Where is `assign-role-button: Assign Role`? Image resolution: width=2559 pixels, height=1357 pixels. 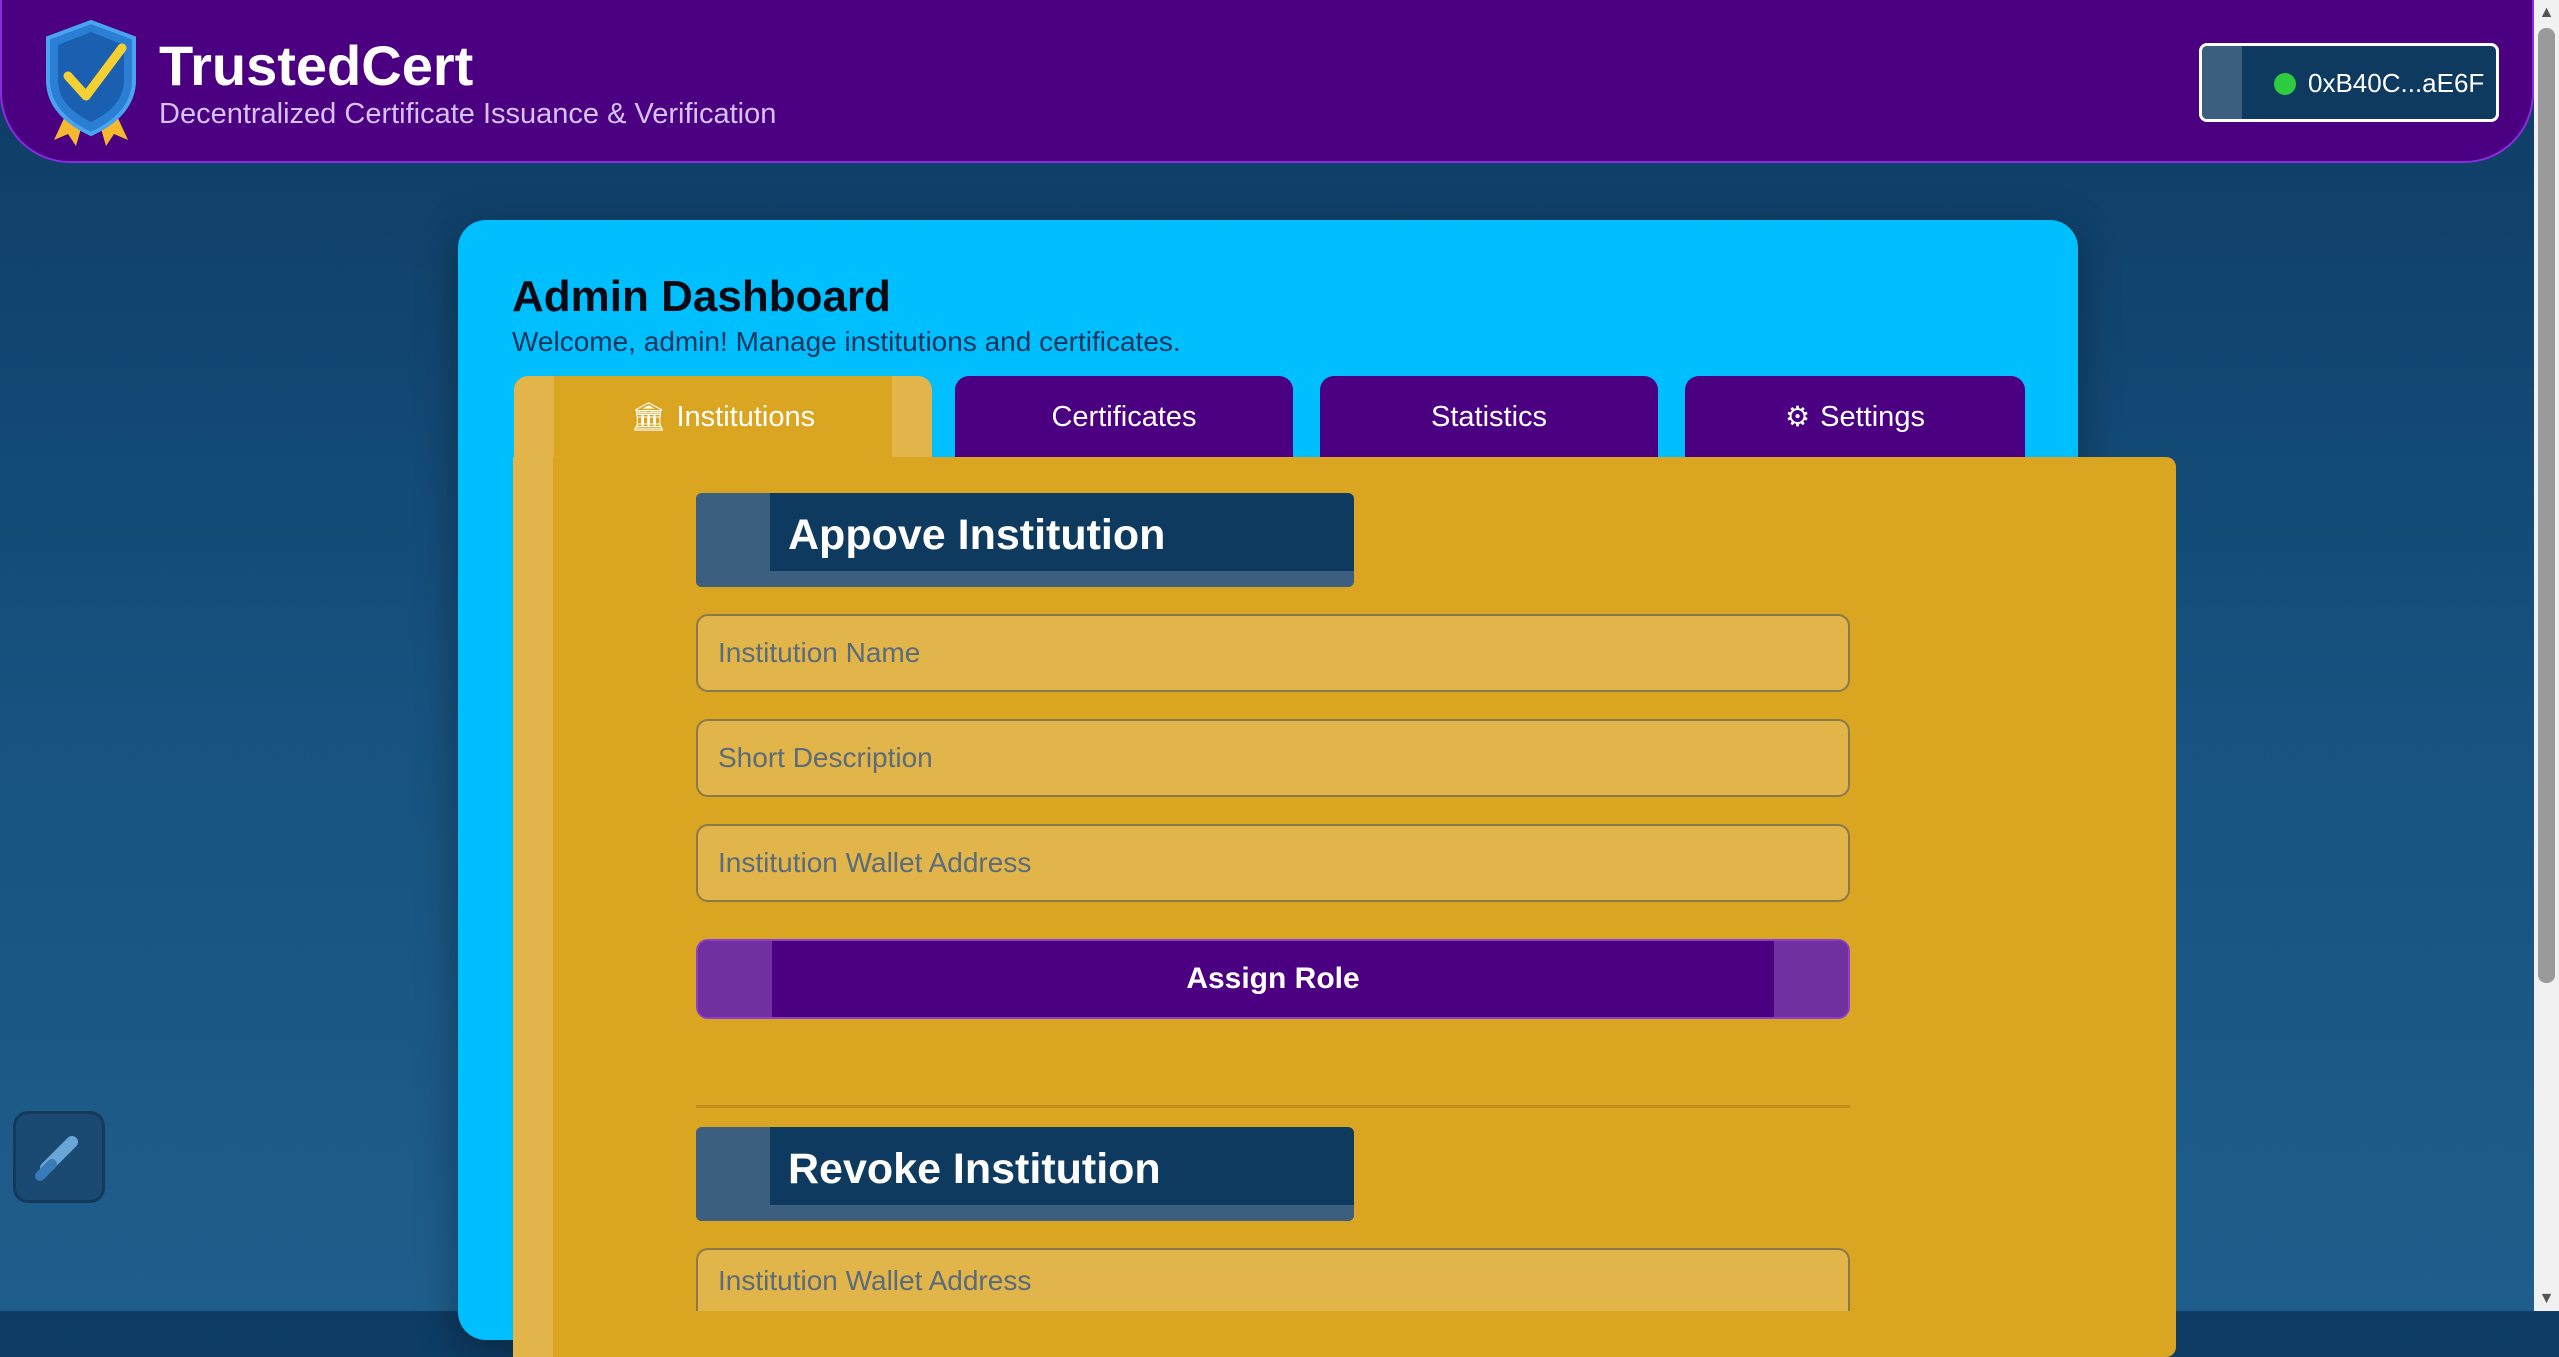
assign-role-button: Assign Role is located at coordinates (1273, 979).